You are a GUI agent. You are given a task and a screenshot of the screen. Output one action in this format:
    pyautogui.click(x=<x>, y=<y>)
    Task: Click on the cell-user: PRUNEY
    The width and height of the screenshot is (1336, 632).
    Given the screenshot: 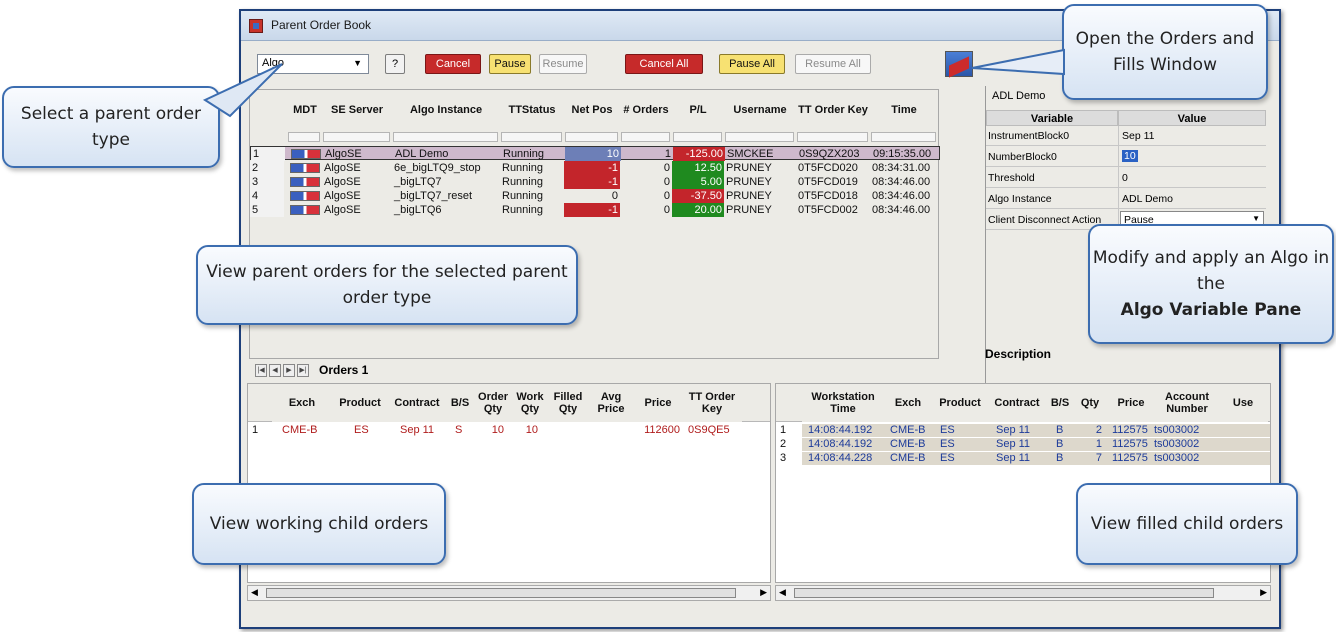 What is the action you would take?
    pyautogui.click(x=749, y=210)
    